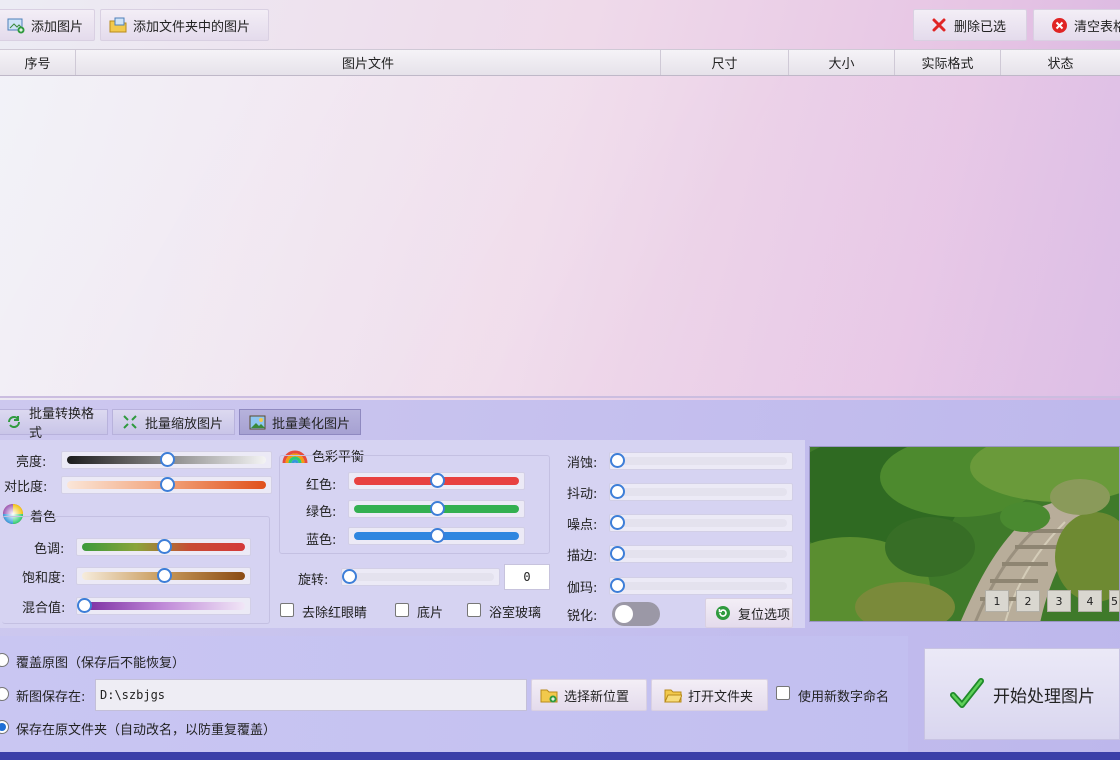  I want to click on remove-redeye-checkbox, so click(287, 610).